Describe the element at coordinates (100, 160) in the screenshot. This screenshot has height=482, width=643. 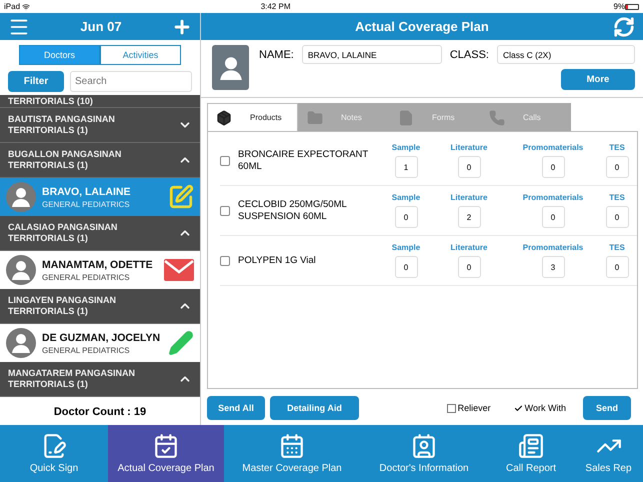
I see `group-header: BUGALLON PANGASINAN TERRITORIALS (1)` at that location.